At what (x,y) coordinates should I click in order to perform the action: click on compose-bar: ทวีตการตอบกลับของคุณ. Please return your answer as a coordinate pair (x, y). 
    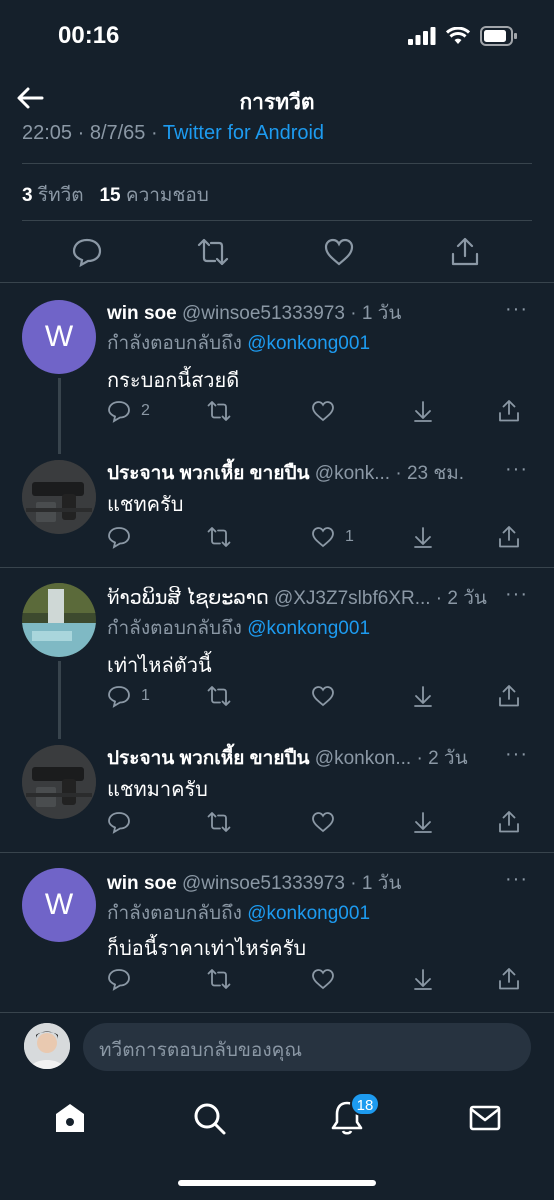
    Looking at the image, I should click on (277, 1048).